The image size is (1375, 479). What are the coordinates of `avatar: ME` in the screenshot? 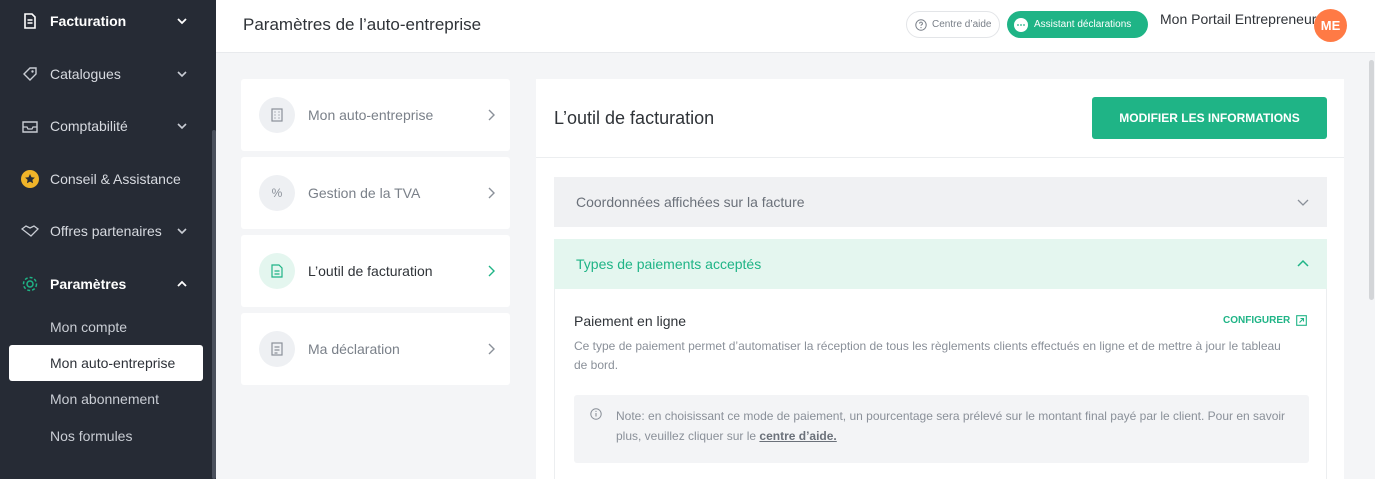 It's located at (1330, 25).